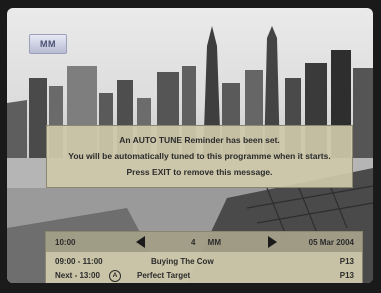 This screenshot has height=293, width=381. What do you see at coordinates (331, 242) in the screenshot?
I see `current-date: 05 Mar 2004` at bounding box center [331, 242].